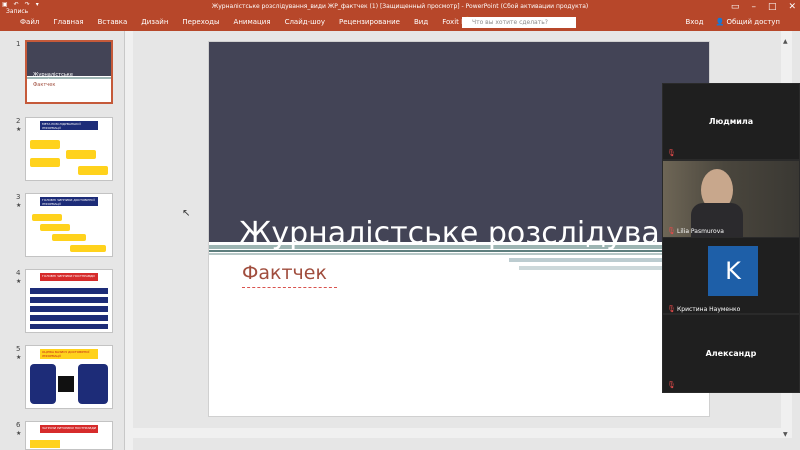 The image size is (800, 450). Describe the element at coordinates (289, 287) in the screenshot. I see `spellcheck-underline` at that location.